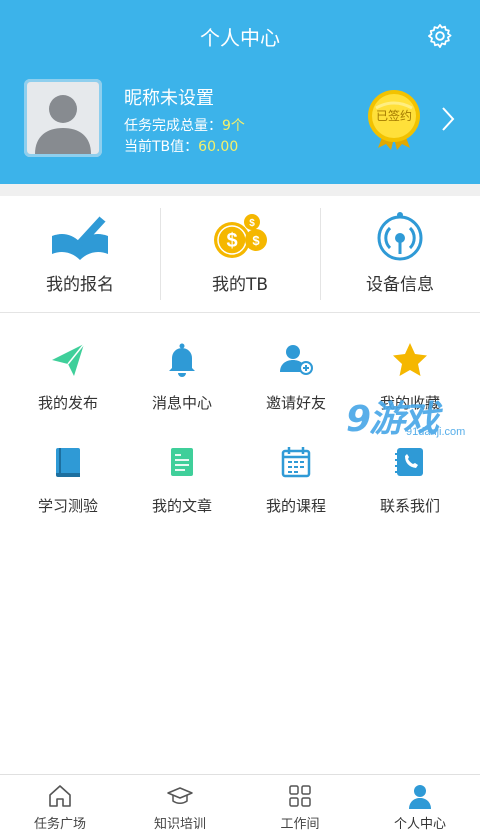 Image resolution: width=480 pixels, height=833 pixels. I want to click on bottom-nav: 任务广场 知识培训 工作间 个人中心, so click(240, 803).